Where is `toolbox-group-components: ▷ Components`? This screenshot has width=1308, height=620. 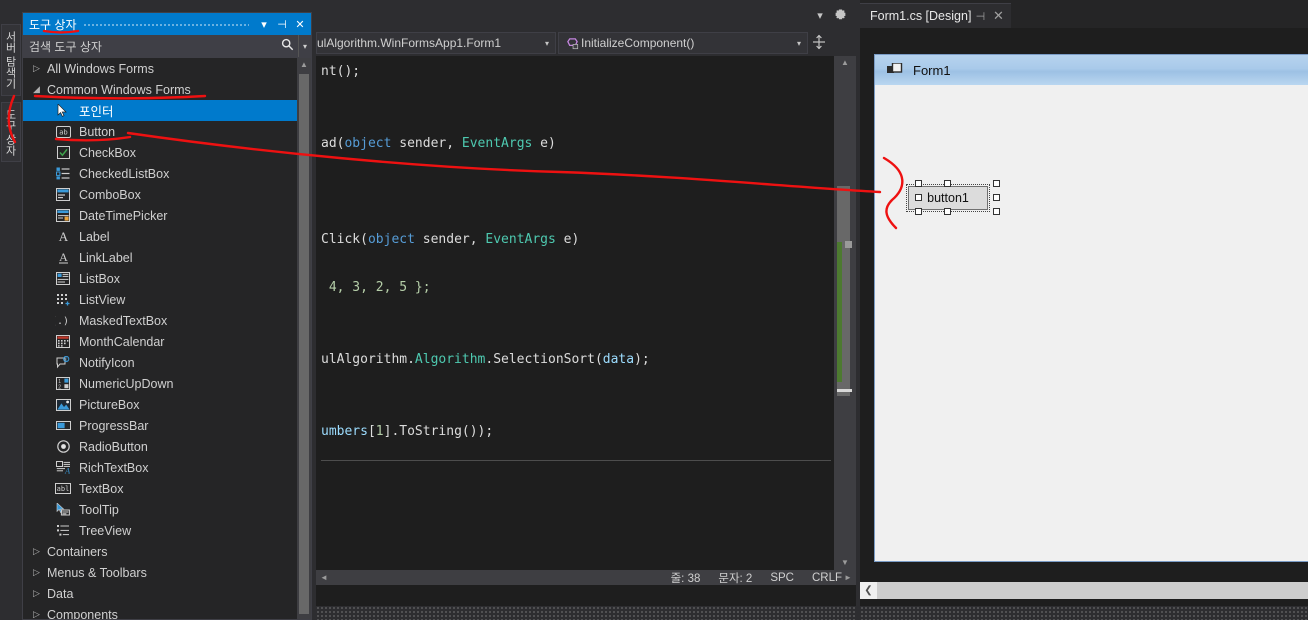 toolbox-group-components: ▷ Components is located at coordinates (160, 612).